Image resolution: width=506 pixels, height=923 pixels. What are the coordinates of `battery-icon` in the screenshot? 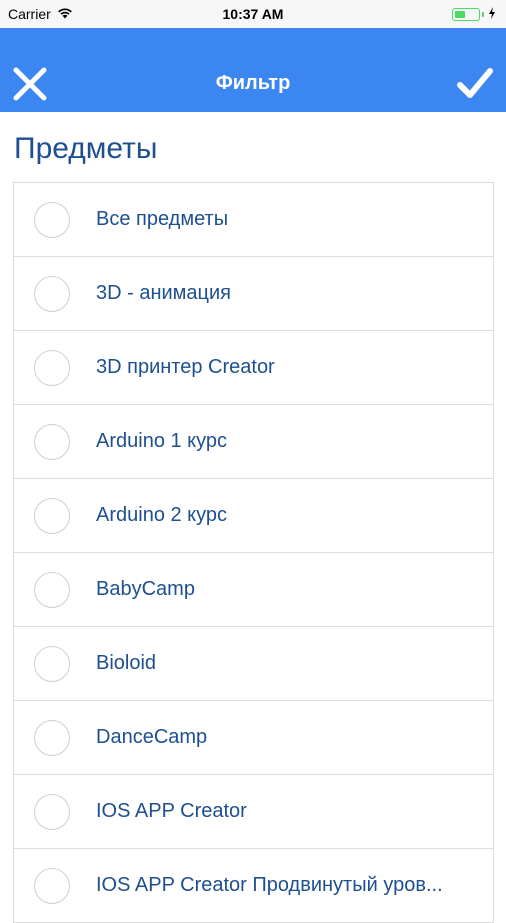 It's located at (466, 14).